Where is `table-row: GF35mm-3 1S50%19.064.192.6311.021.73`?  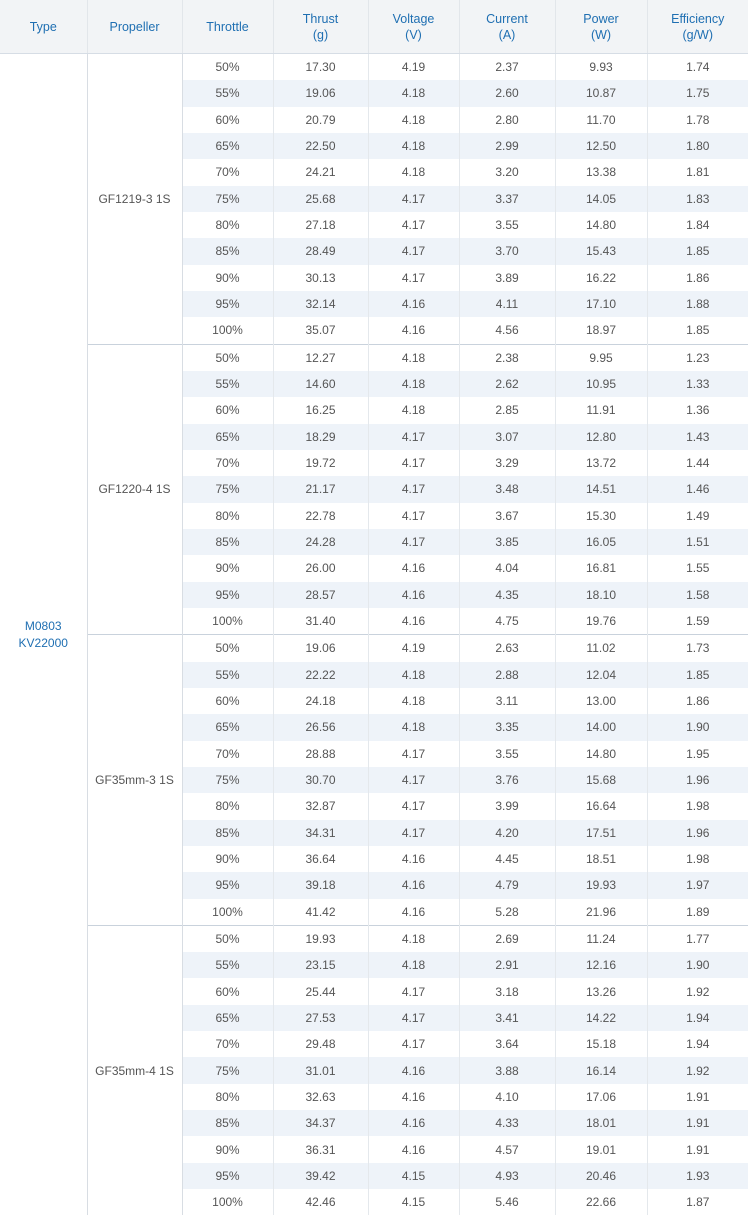 table-row: GF35mm-3 1S50%19.064.192.6311.021.73 is located at coordinates (374, 648).